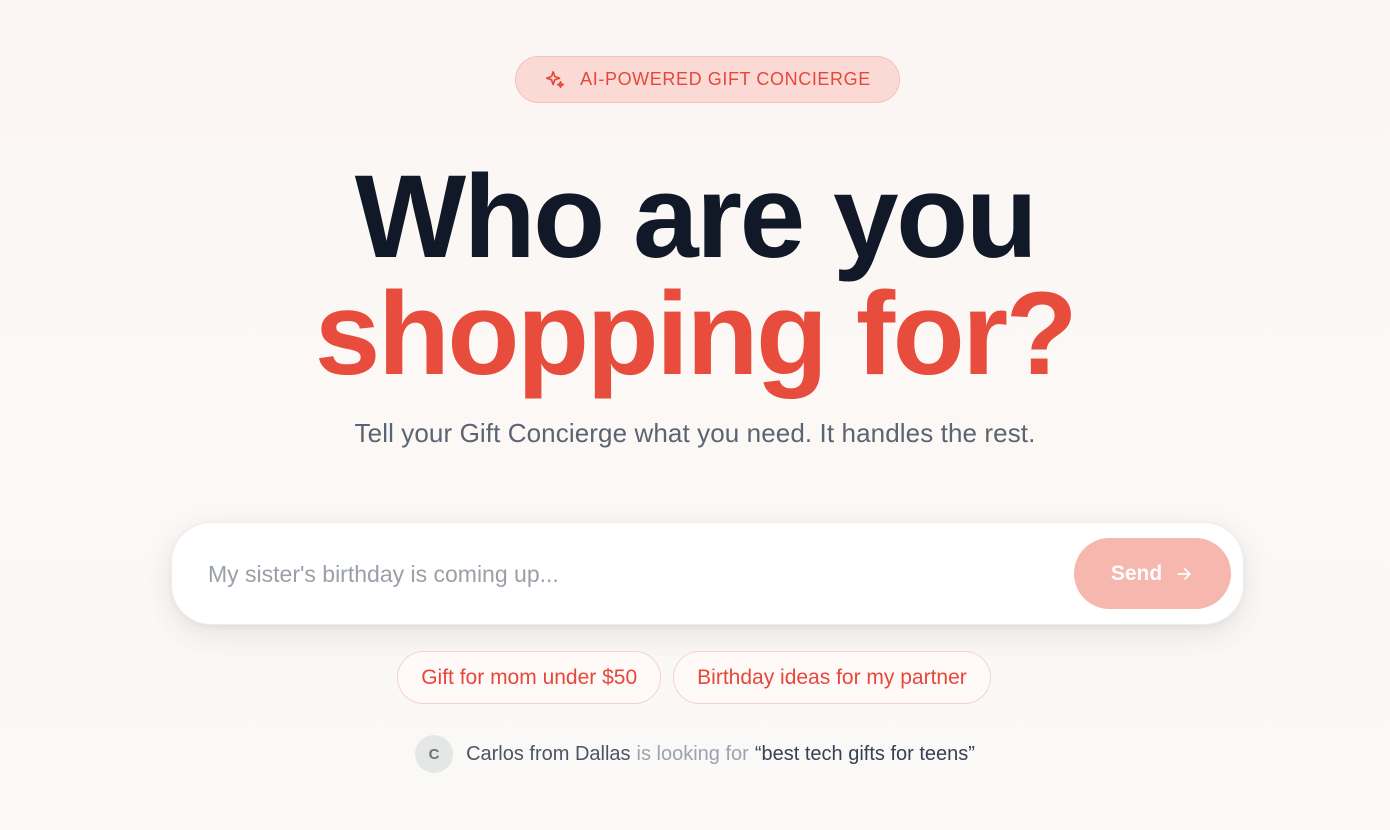  What do you see at coordinates (692, 753) in the screenshot?
I see `activity-verb: is looking for` at bounding box center [692, 753].